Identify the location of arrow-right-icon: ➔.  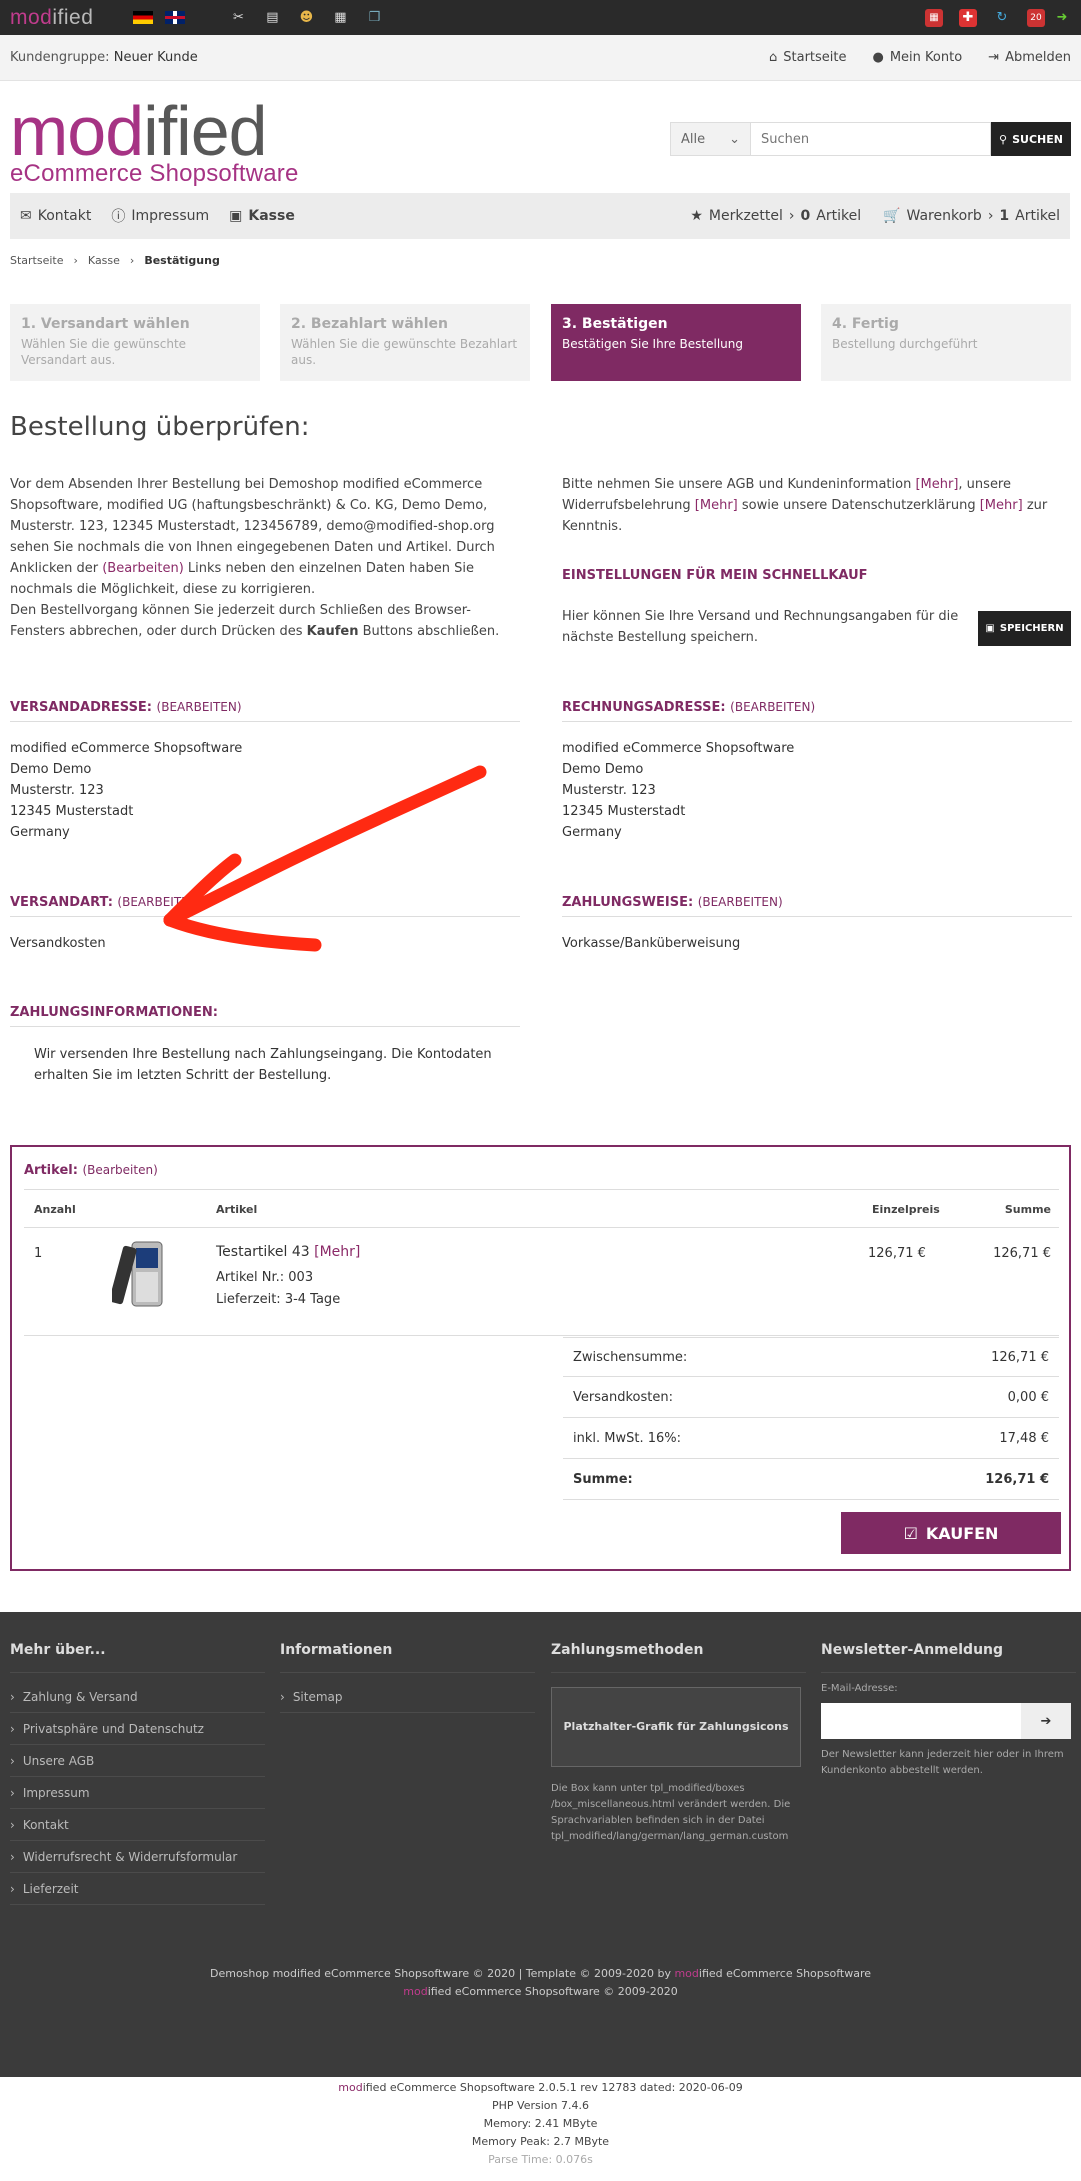
(1046, 1721).